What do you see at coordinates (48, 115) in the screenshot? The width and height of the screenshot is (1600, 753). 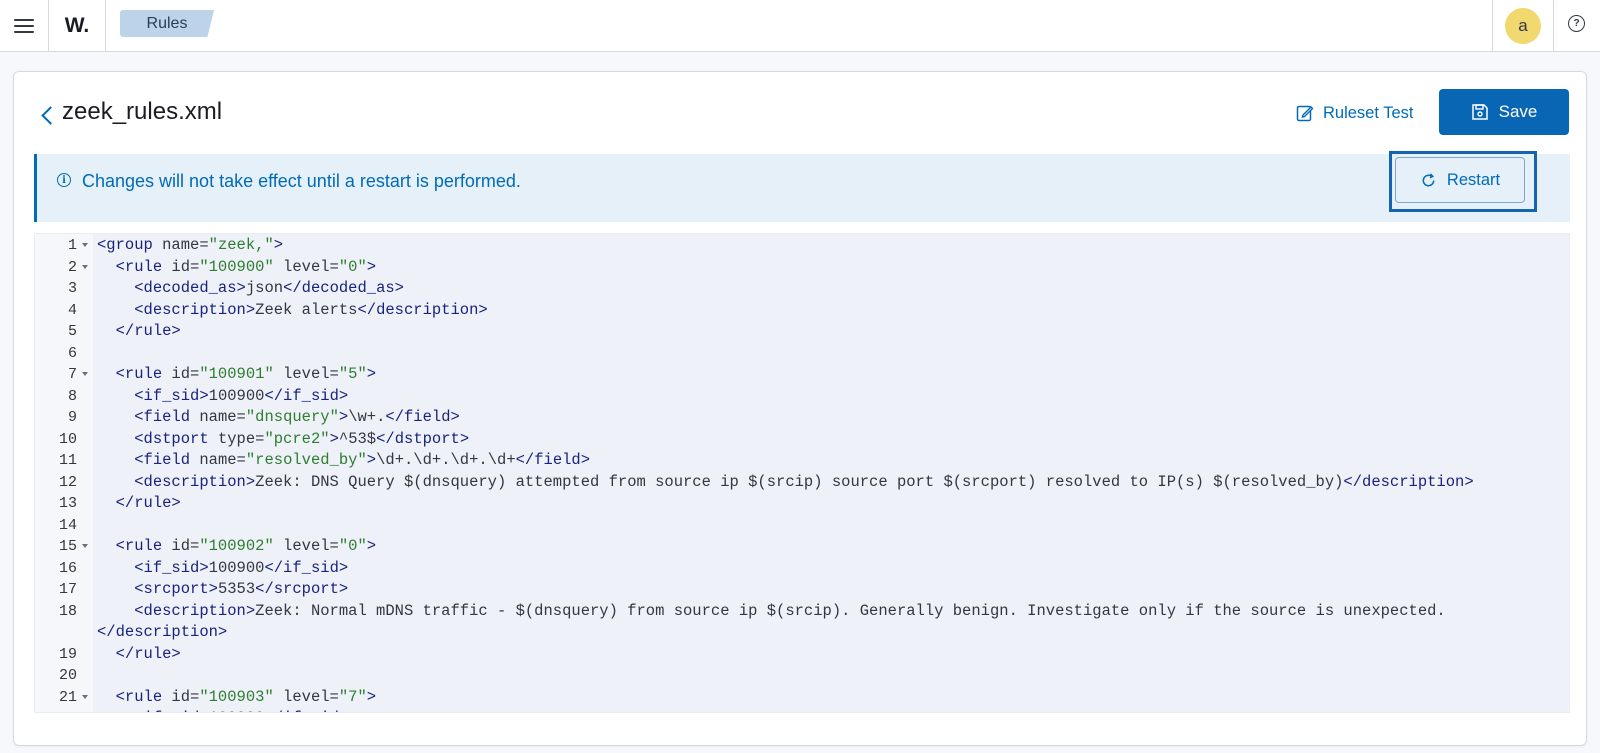 I see `back-chevron-icon` at bounding box center [48, 115].